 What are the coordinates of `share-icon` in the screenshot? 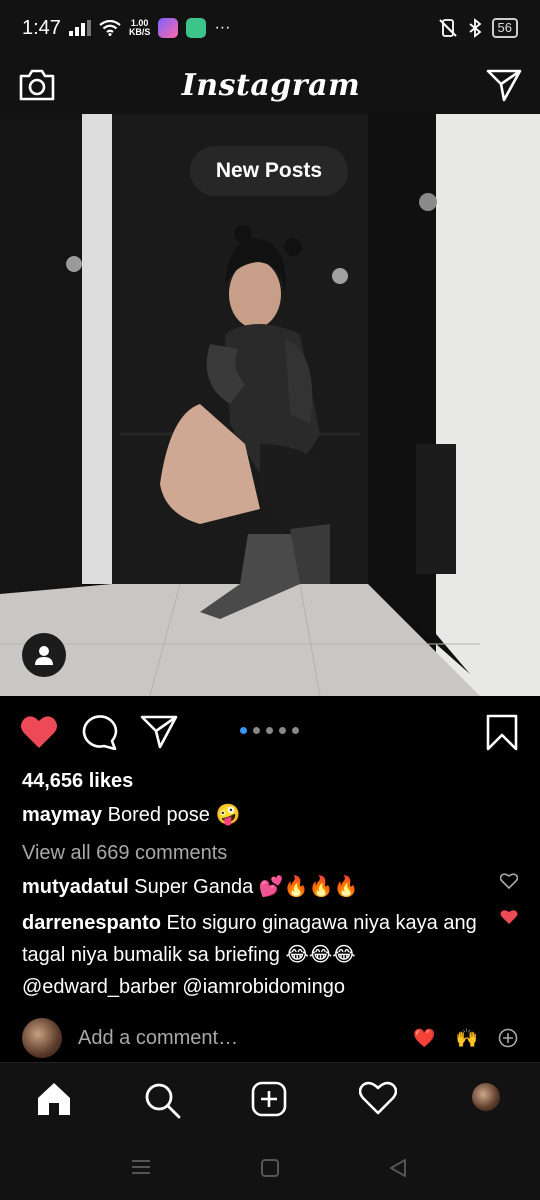 It's located at (159, 732).